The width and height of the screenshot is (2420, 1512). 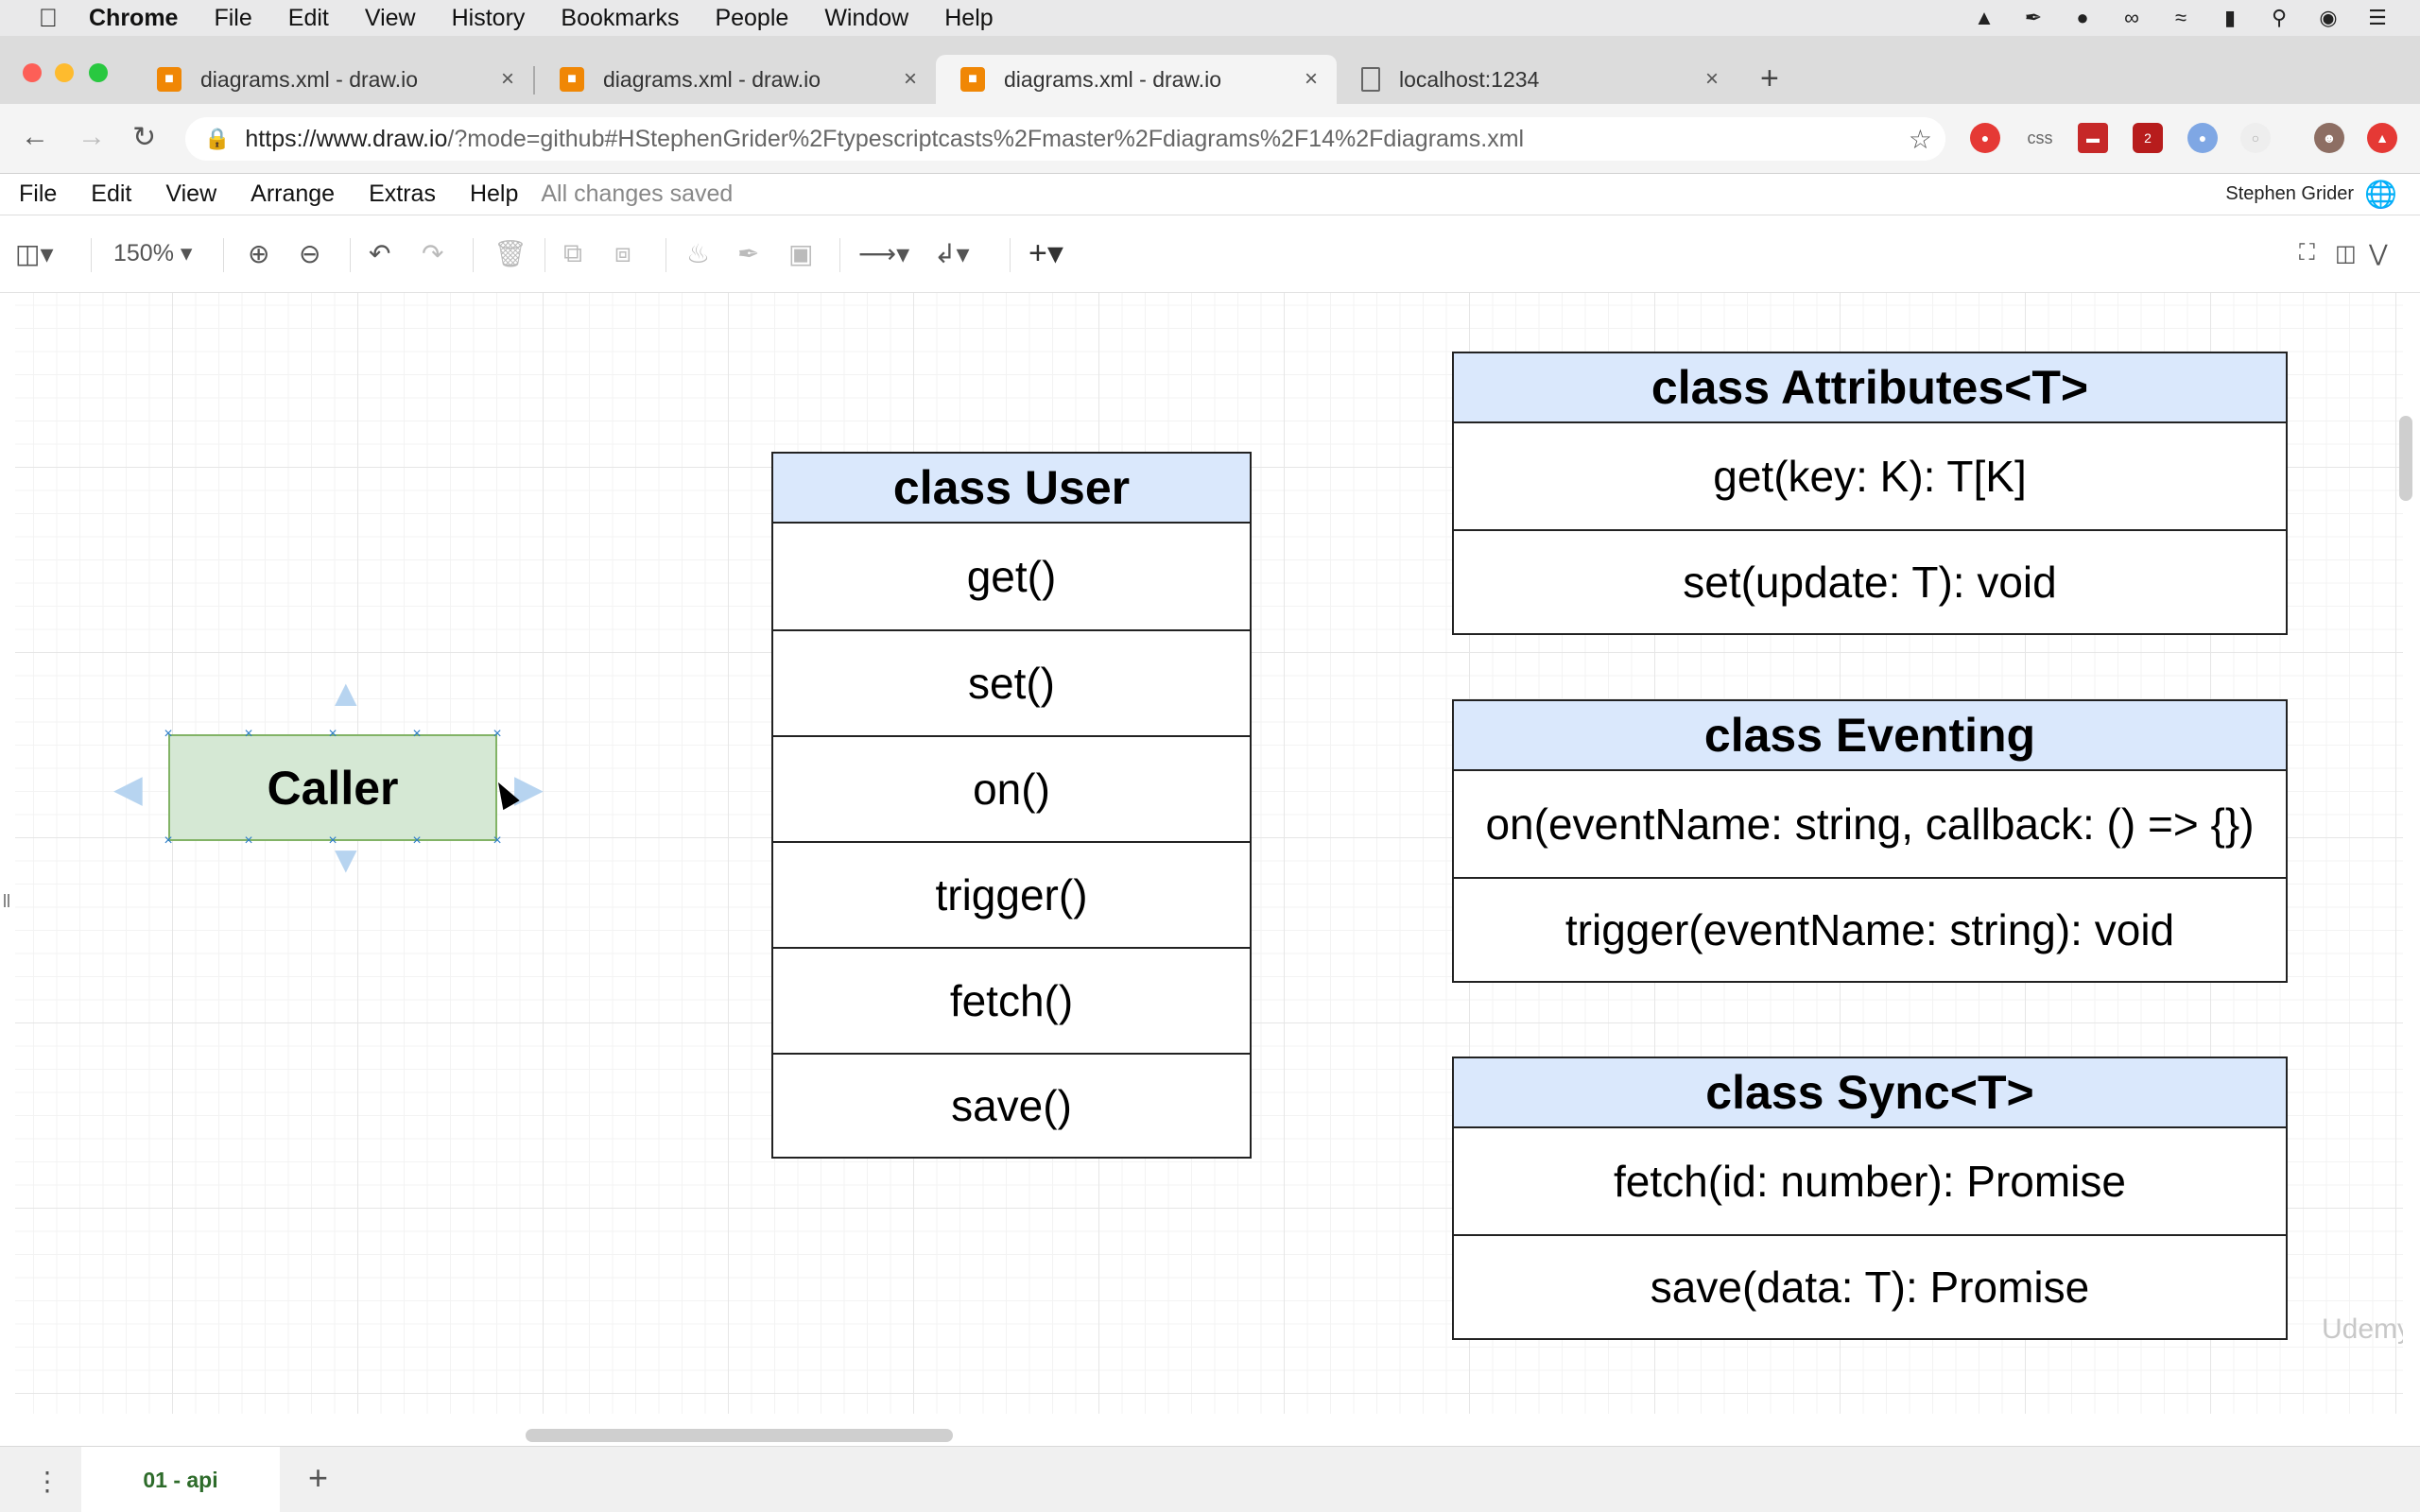 What do you see at coordinates (35, 137) in the screenshot?
I see `back-icon: ←` at bounding box center [35, 137].